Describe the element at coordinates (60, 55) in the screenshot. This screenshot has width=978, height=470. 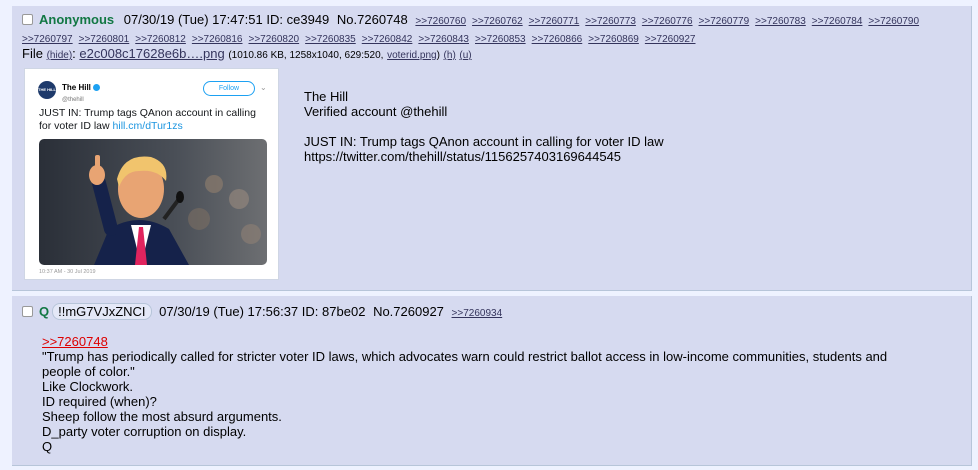
I see `file-hide-link: (hide)` at that location.